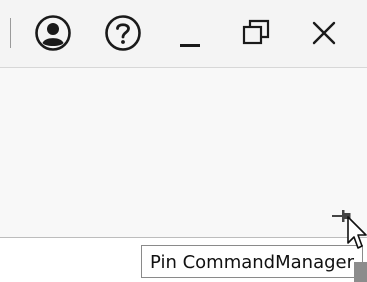  I want to click on user-account-button, so click(53, 33).